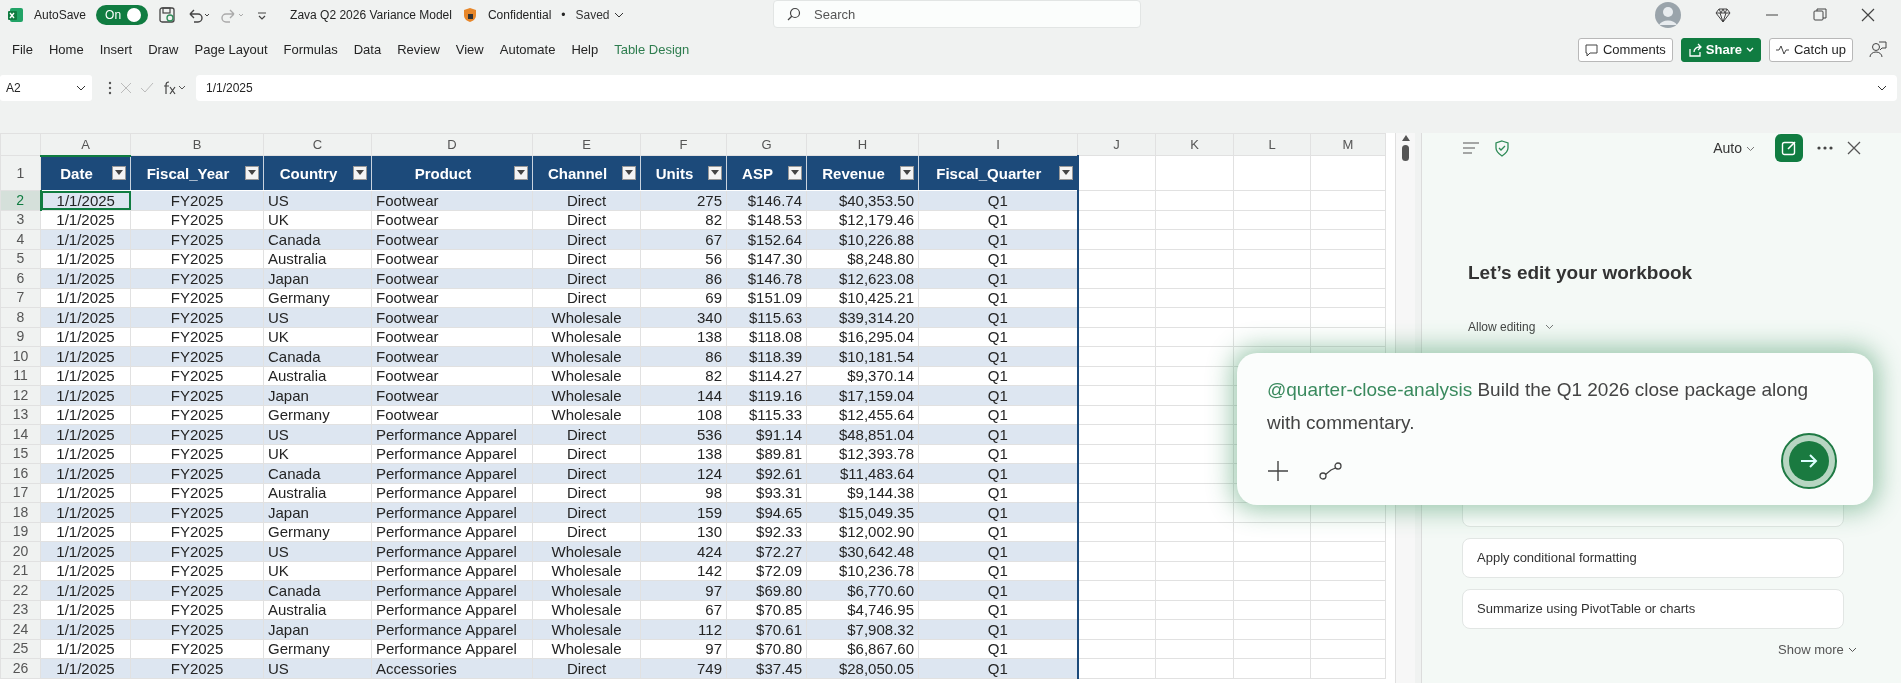 The width and height of the screenshot is (1901, 683). Describe the element at coordinates (46, 88) in the screenshot. I see `name-box: A2` at that location.